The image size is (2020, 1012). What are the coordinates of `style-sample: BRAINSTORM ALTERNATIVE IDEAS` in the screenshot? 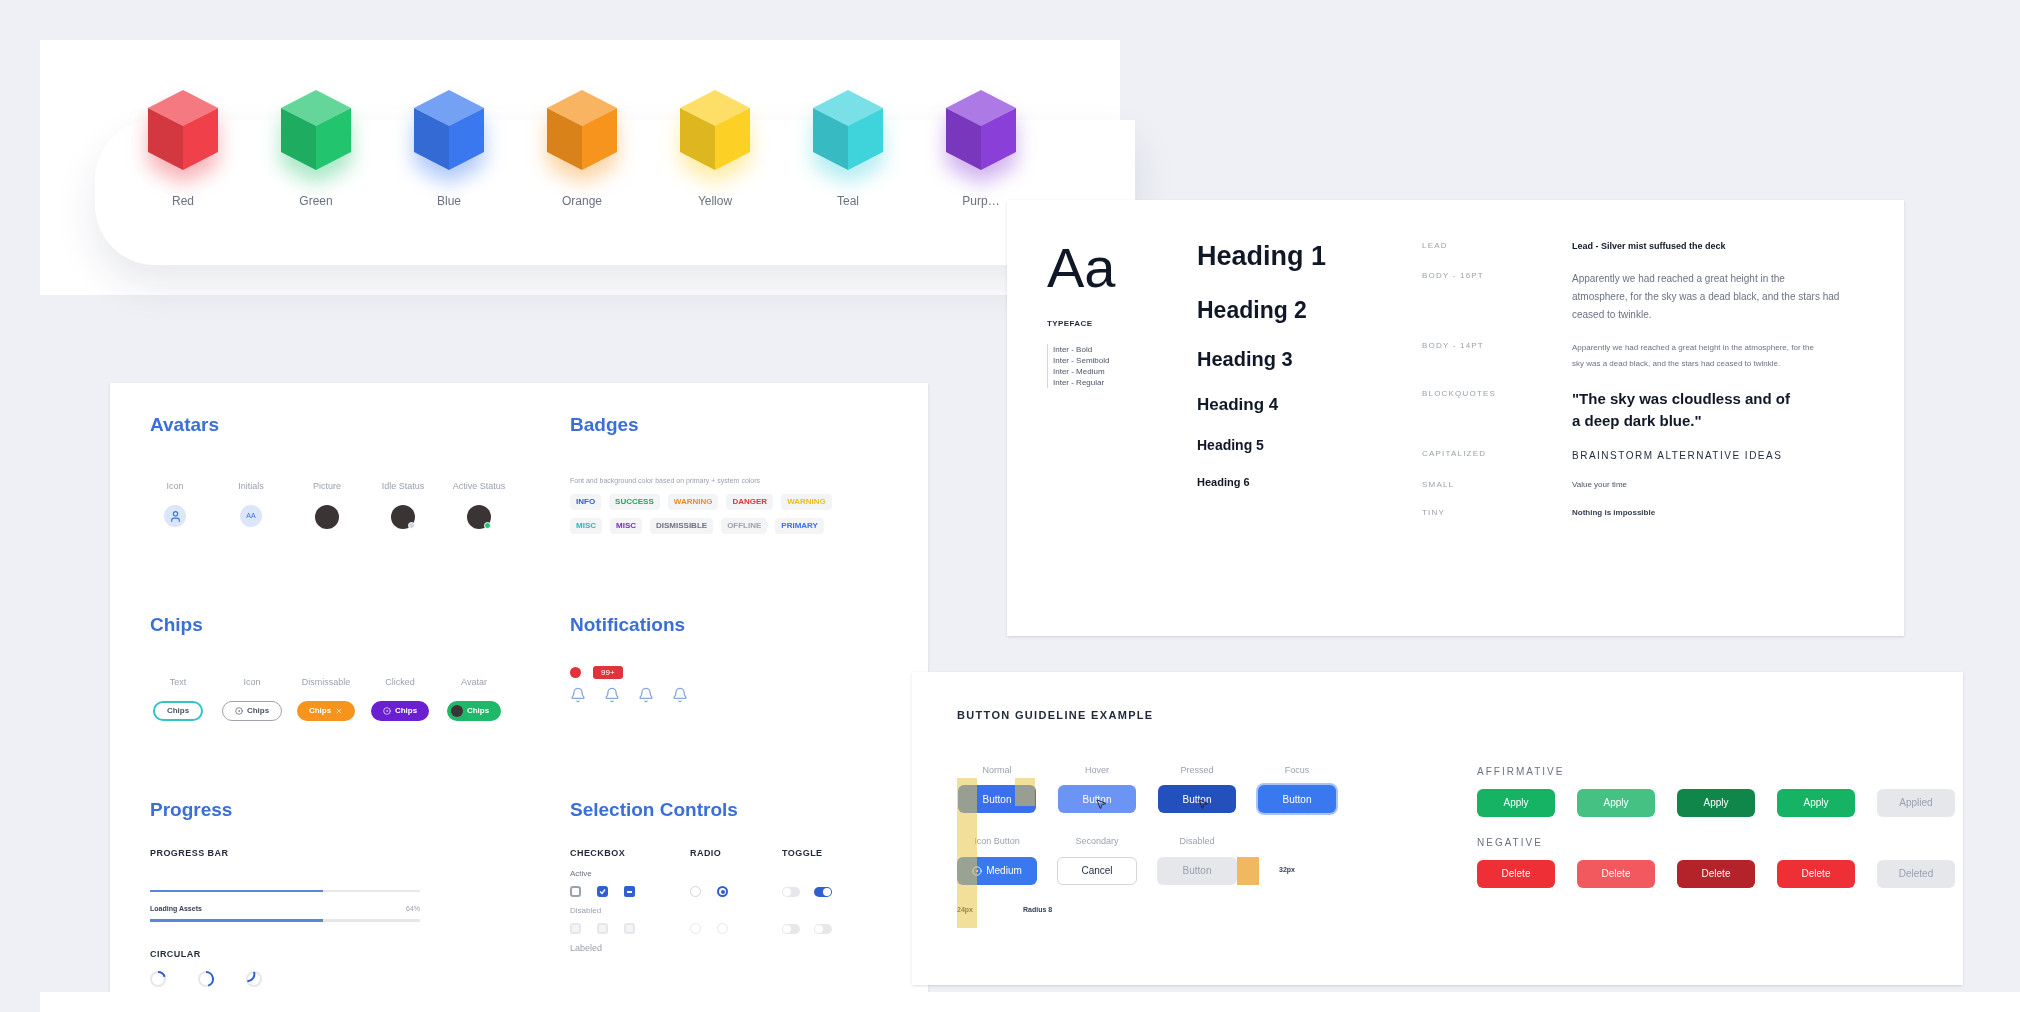 It's located at (1677, 455).